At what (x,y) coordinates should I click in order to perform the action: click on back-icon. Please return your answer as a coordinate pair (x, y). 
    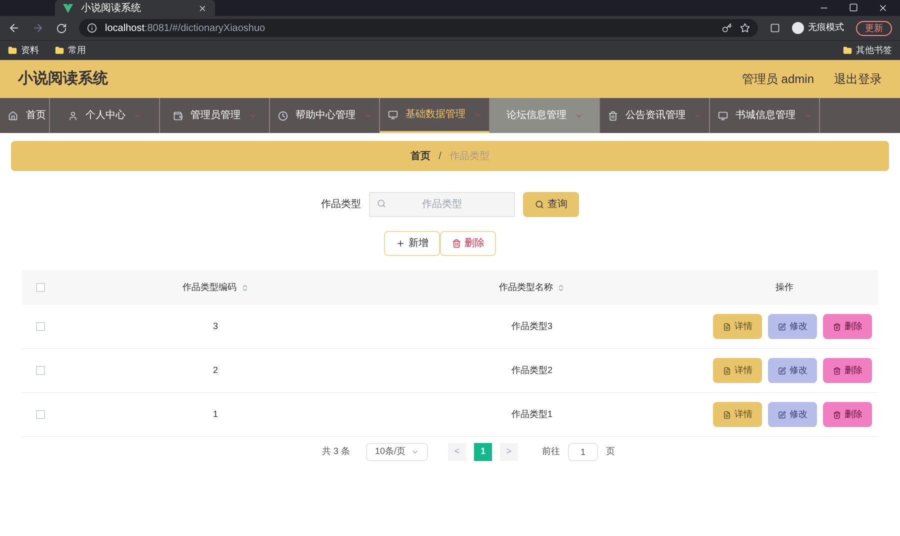
    Looking at the image, I should click on (14, 28).